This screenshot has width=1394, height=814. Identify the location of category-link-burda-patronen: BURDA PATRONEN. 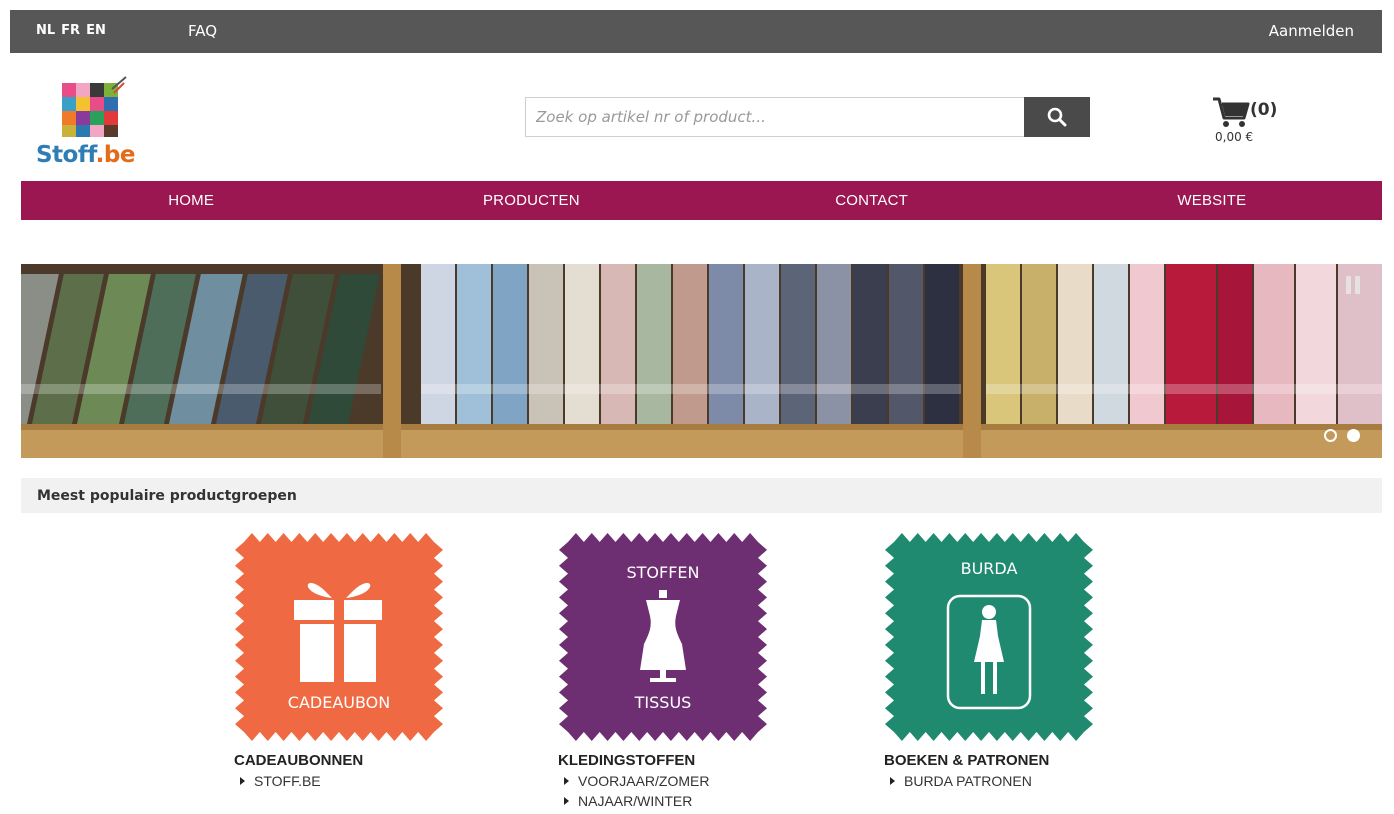
(994, 781).